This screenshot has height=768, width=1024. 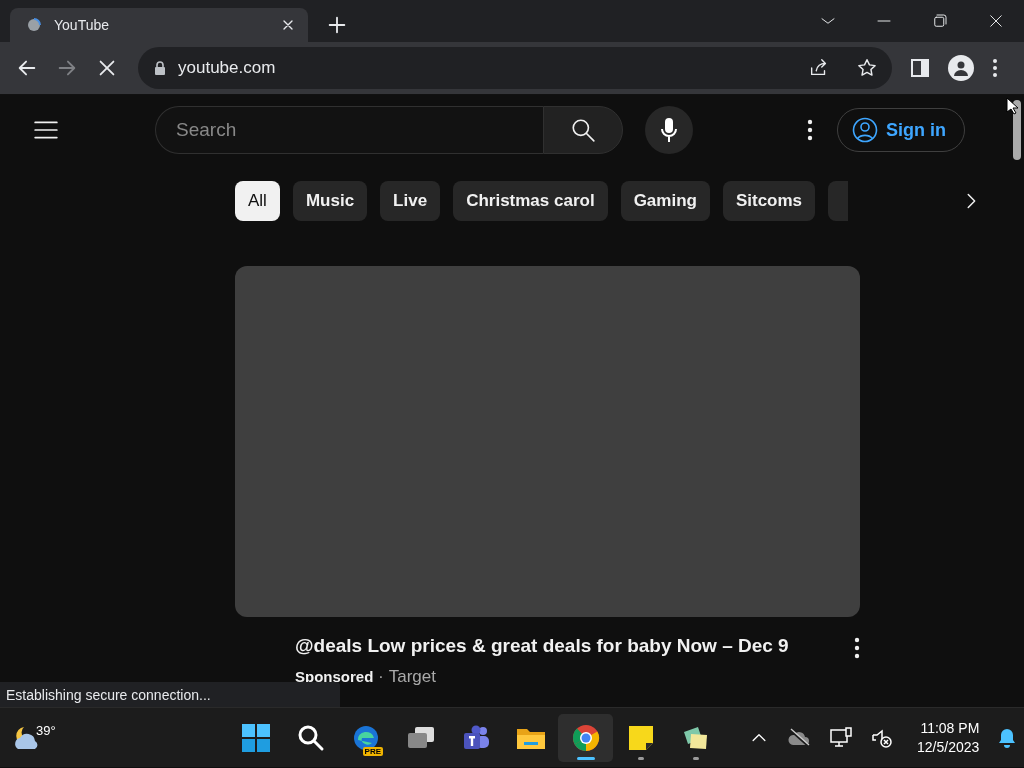 I want to click on taskbar-app: PRE, so click(x=365, y=737).